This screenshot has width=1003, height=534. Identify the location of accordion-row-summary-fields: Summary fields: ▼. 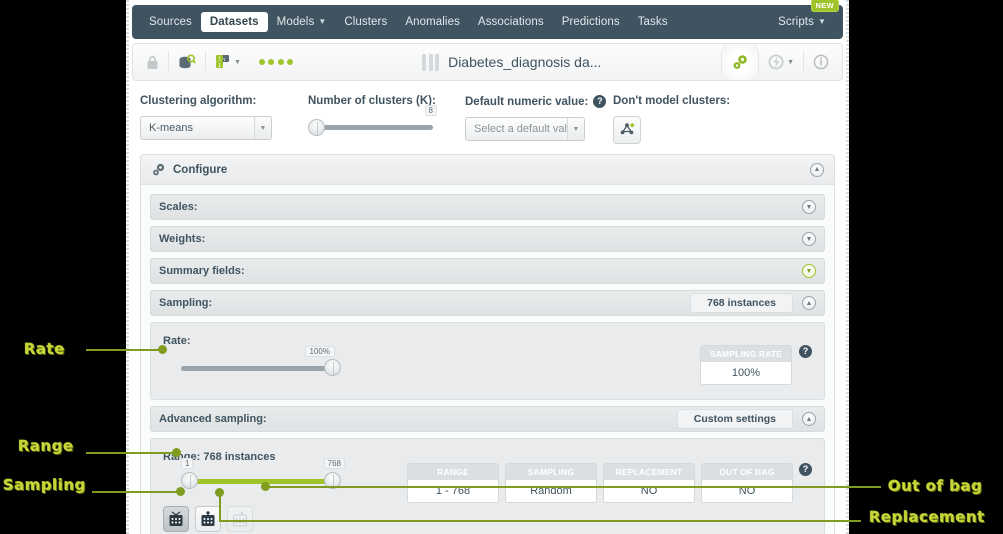
(487, 271).